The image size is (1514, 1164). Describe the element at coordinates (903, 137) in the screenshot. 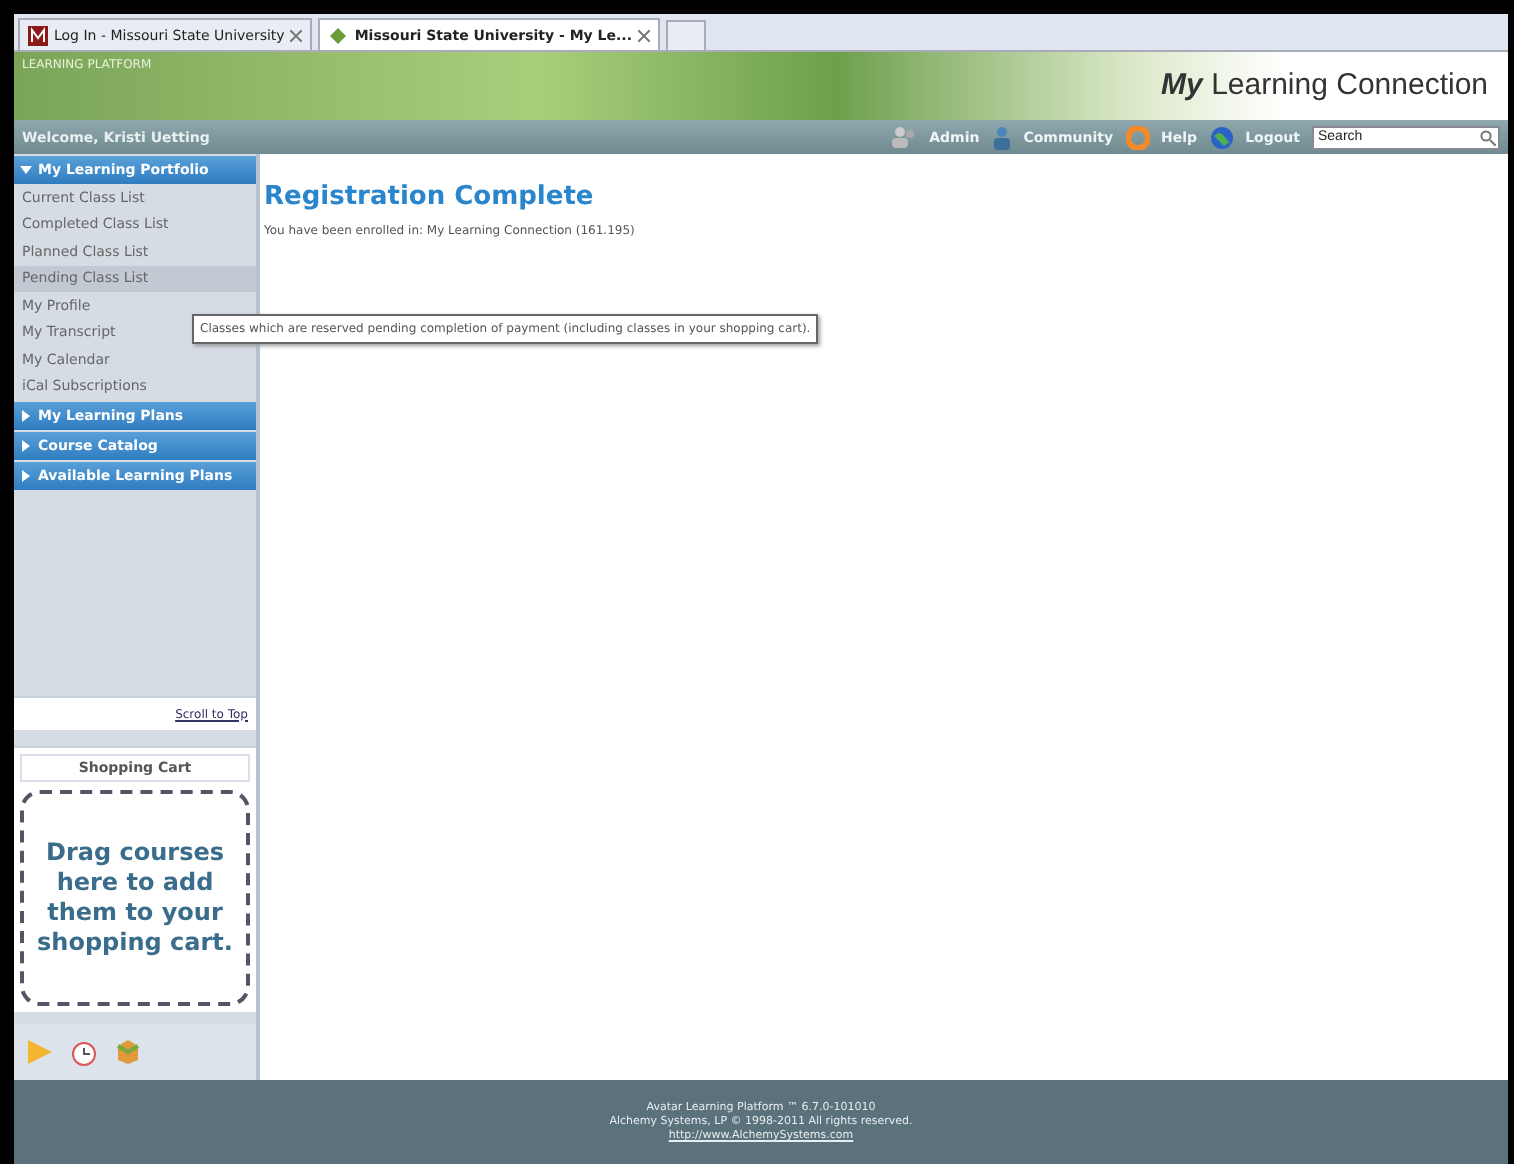

I see `people-icon` at that location.